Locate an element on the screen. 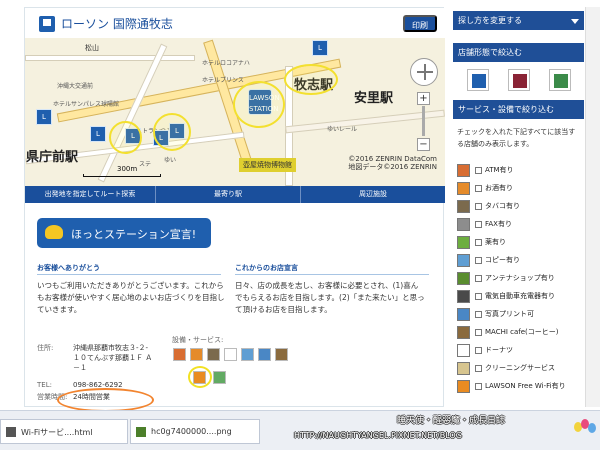 This screenshot has height=450, width=600. wifi-icon is located at coordinates (463, 386).